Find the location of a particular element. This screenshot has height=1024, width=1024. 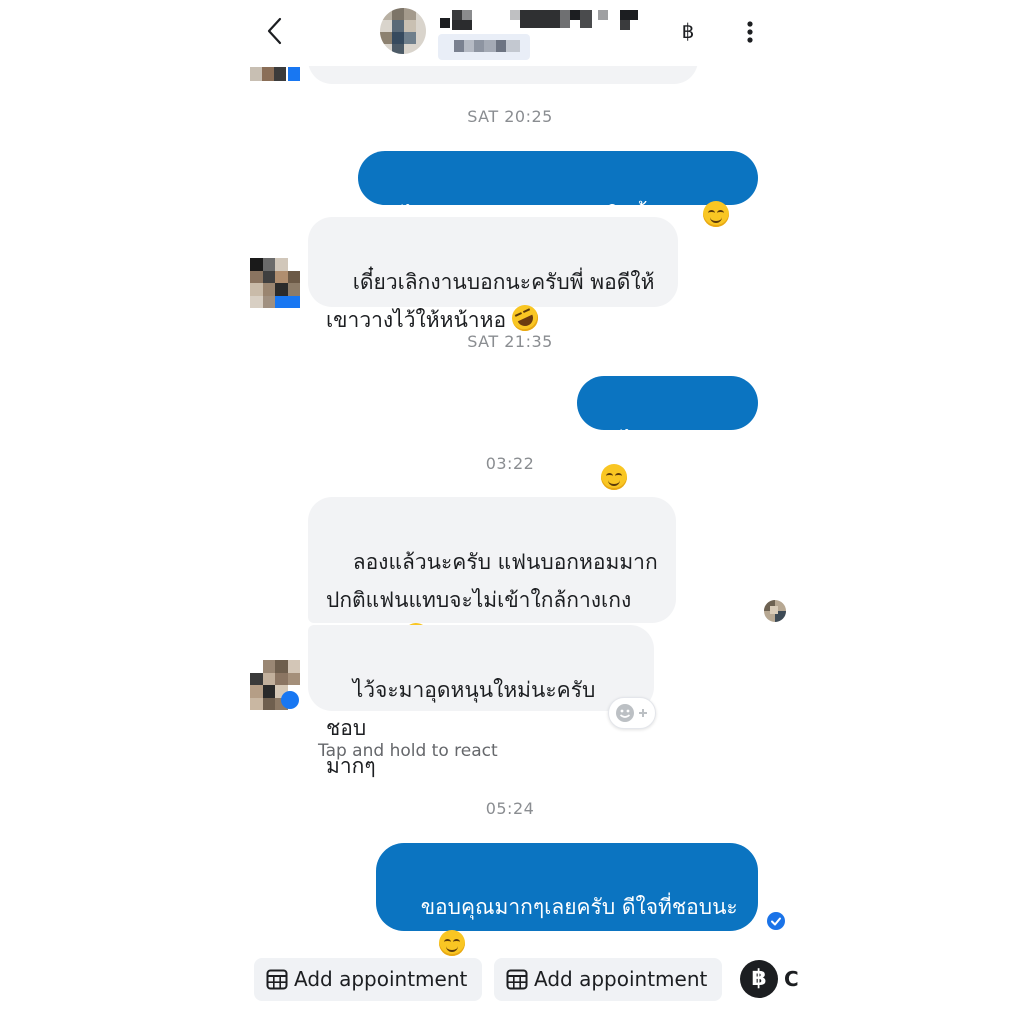

back-button is located at coordinates (275, 31).